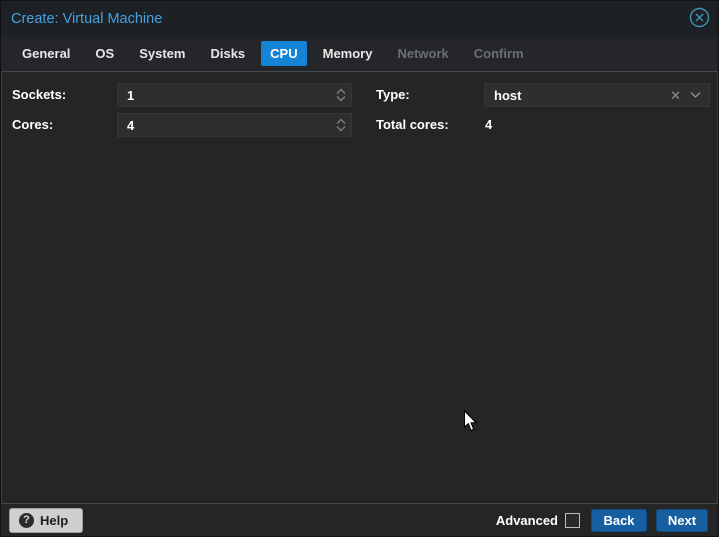  I want to click on type-label: Type:, so click(393, 94).